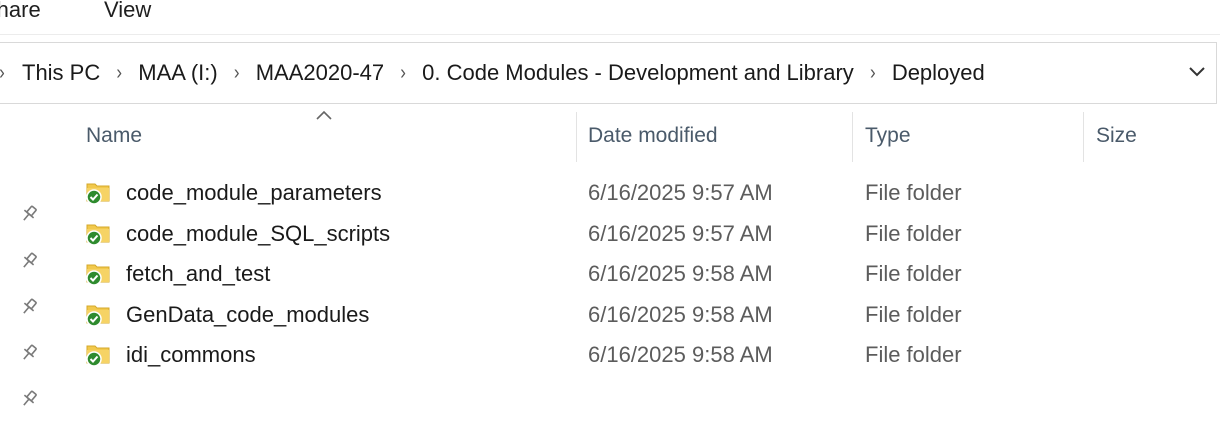  What do you see at coordinates (114, 136) in the screenshot?
I see `column-header-name: Name` at bounding box center [114, 136].